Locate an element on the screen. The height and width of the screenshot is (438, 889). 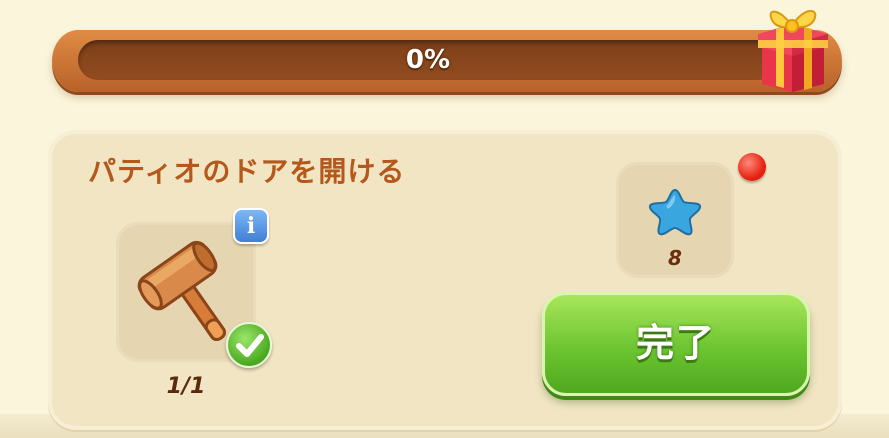
progress-track: 0% is located at coordinates (428, 60).